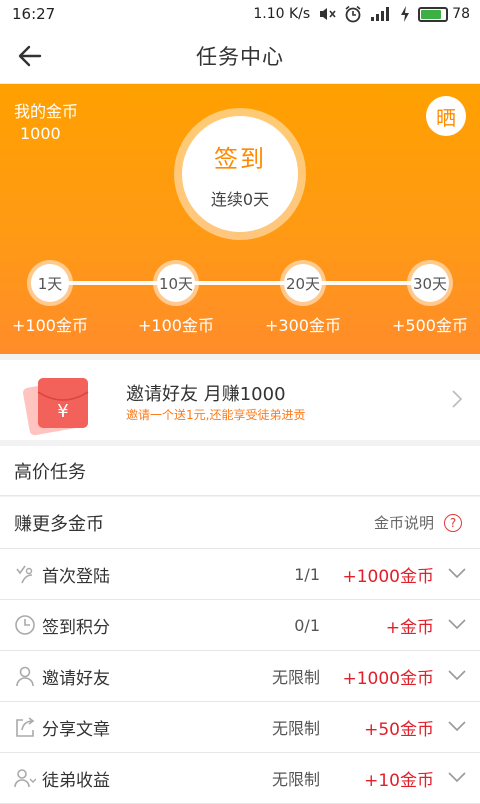  I want to click on milestone-track, so click(240, 283).